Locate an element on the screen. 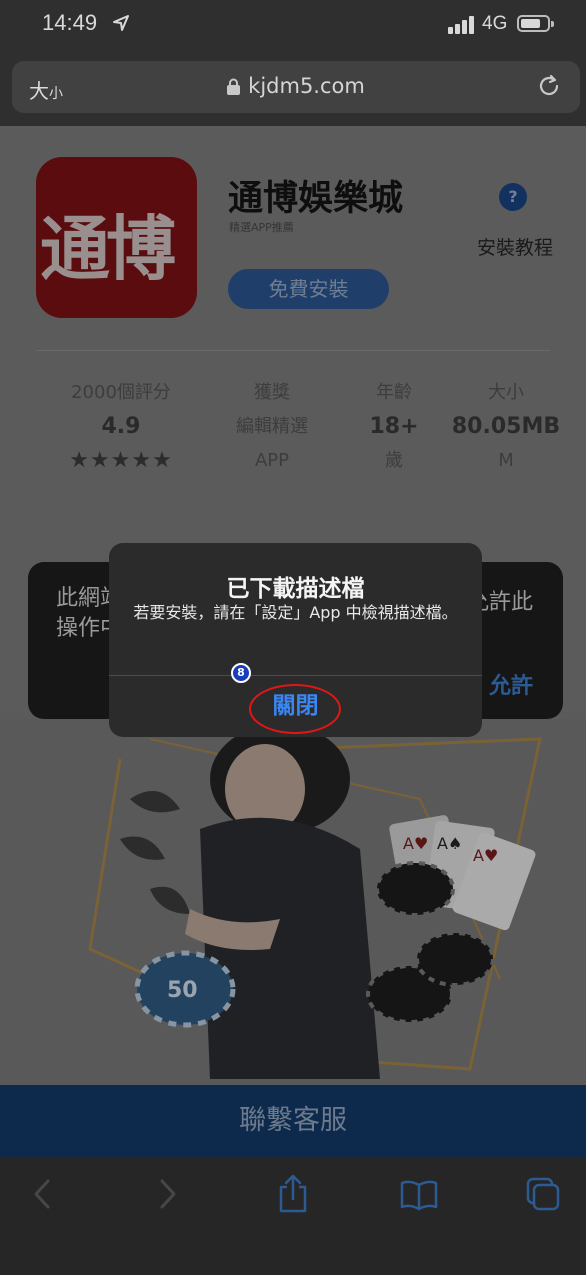  address-bar-area: 大小 kjdm5.com is located at coordinates (293, 89).